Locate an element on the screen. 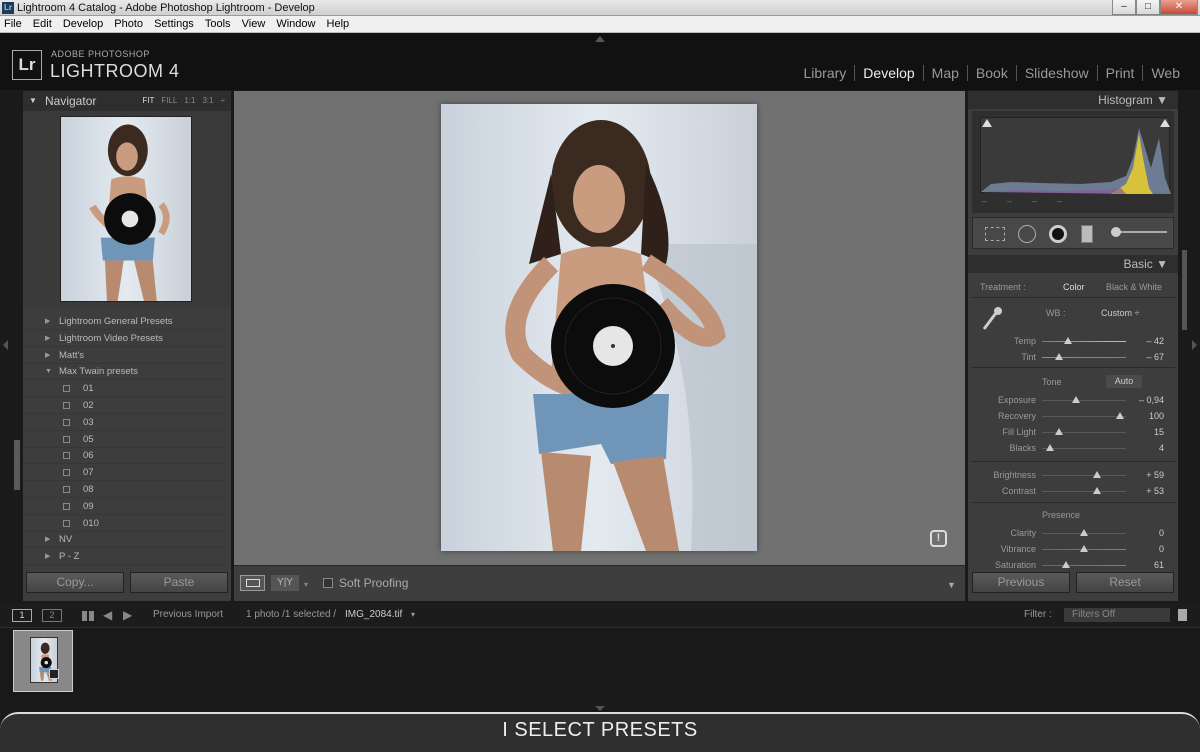  slider-recovery: Recovery 100 is located at coordinates (1073, 416).